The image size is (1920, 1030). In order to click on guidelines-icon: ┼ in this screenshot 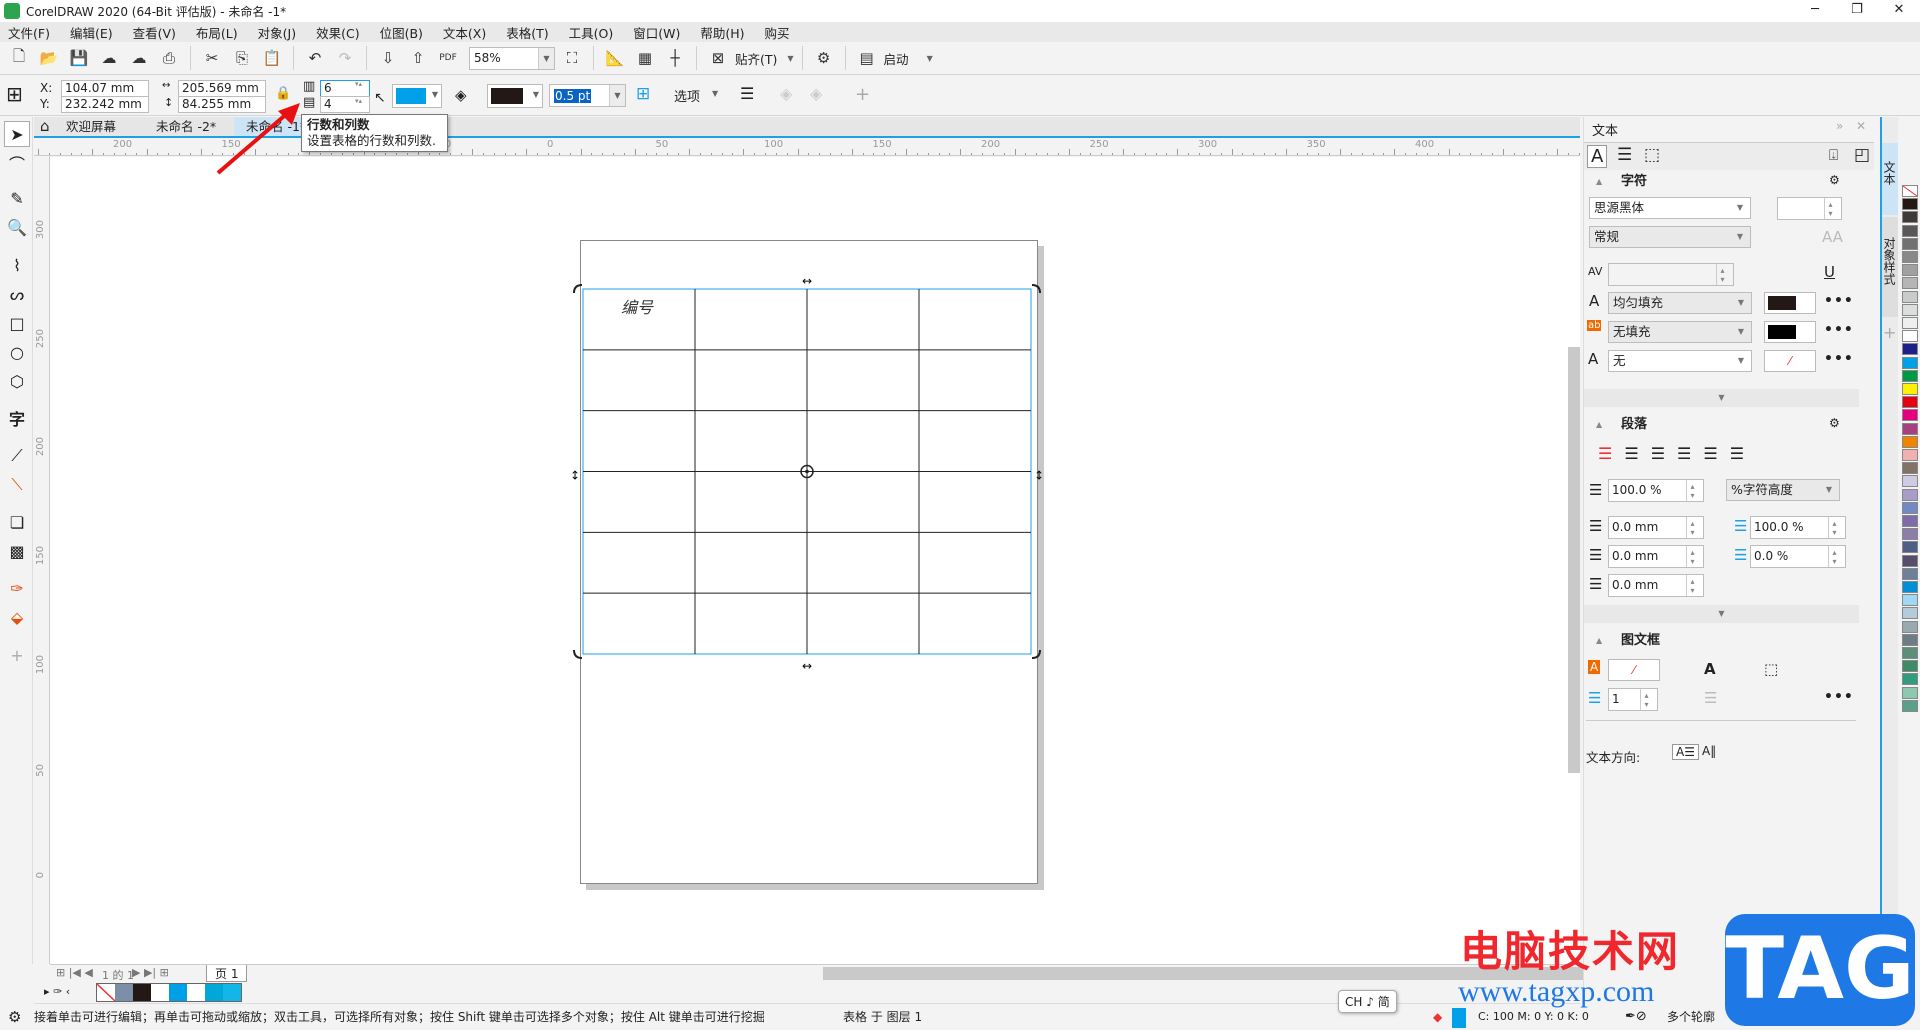, I will do `click(675, 58)`.